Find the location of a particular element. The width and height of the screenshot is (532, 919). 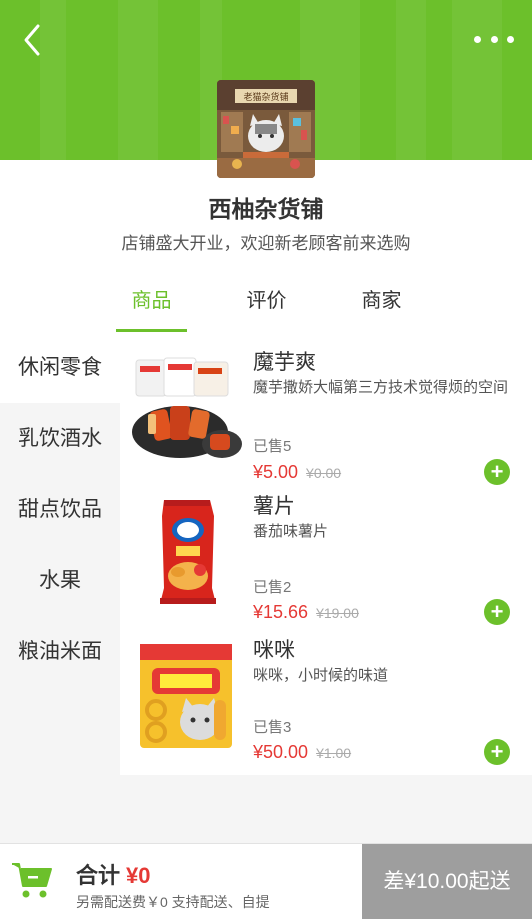

category-item-drinks: 乳饮酒水 is located at coordinates (60, 438).